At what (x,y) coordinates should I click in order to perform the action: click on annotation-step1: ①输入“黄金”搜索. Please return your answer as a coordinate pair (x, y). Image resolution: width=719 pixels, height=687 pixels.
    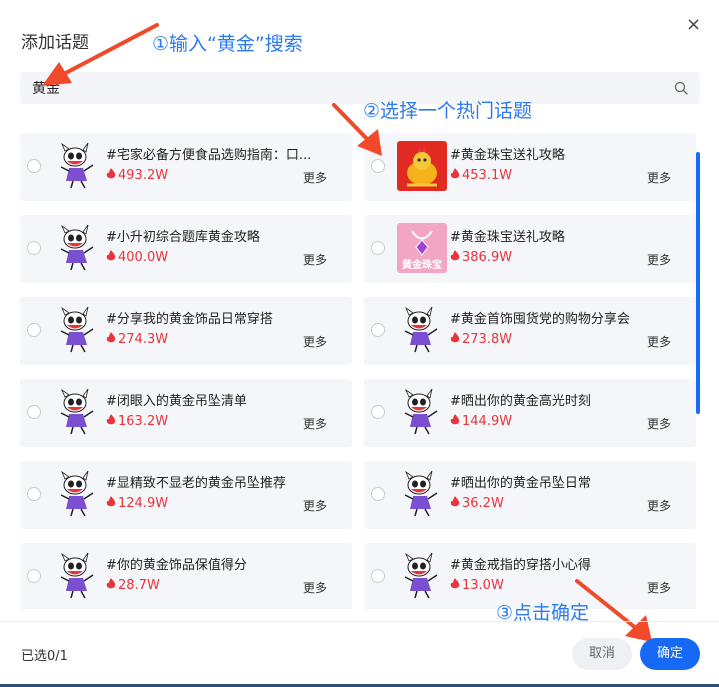
    Looking at the image, I should click on (227, 44).